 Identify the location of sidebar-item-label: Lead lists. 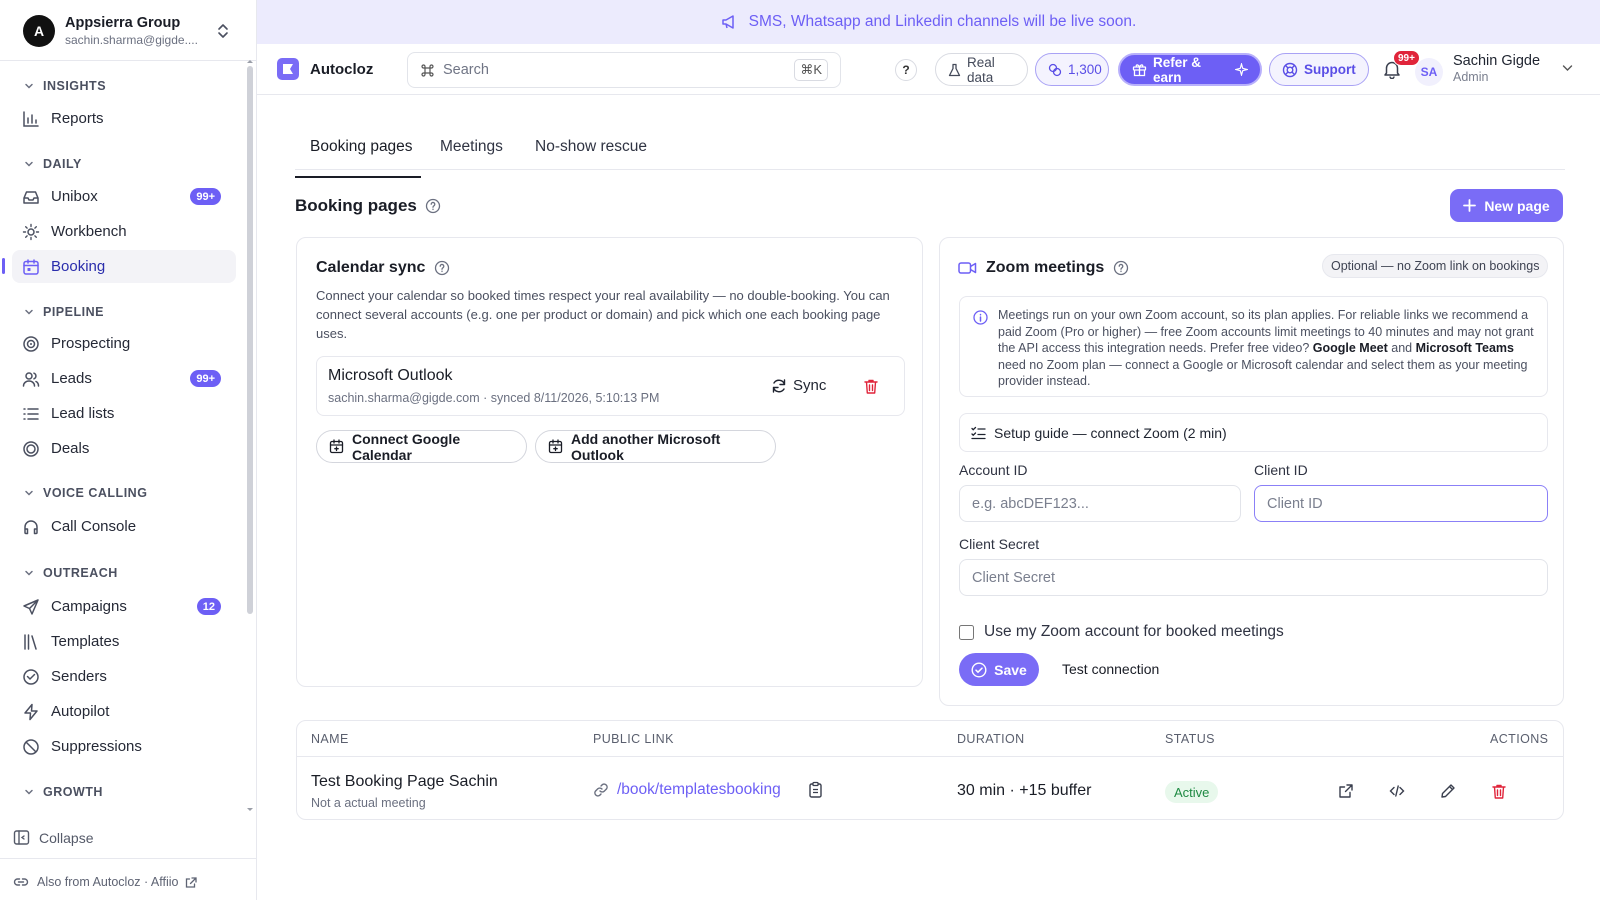
(83, 413).